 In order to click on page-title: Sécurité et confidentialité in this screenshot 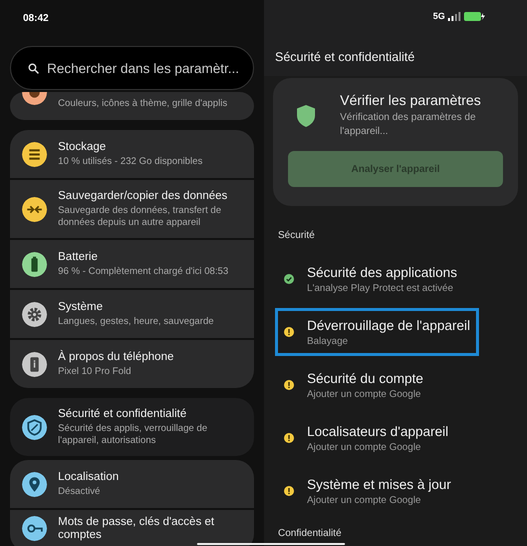, I will do `click(345, 57)`.